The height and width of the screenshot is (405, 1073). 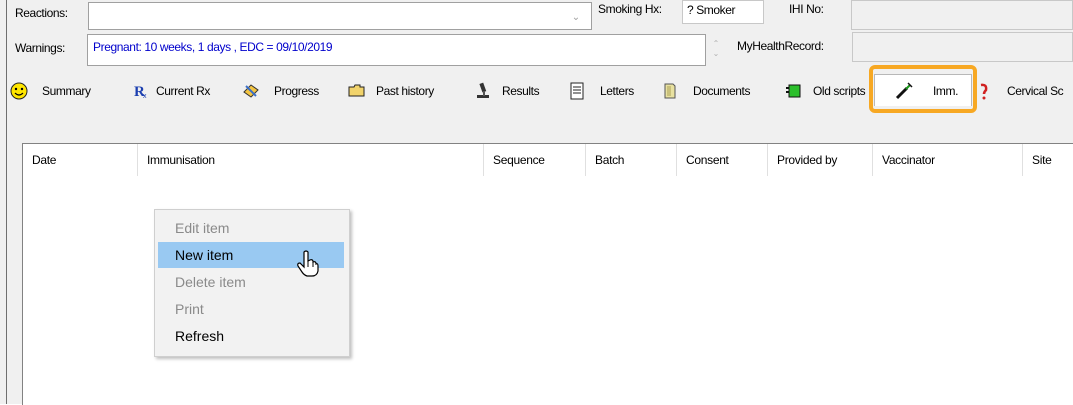 What do you see at coordinates (405, 91) in the screenshot?
I see `tab-label: Past history` at bounding box center [405, 91].